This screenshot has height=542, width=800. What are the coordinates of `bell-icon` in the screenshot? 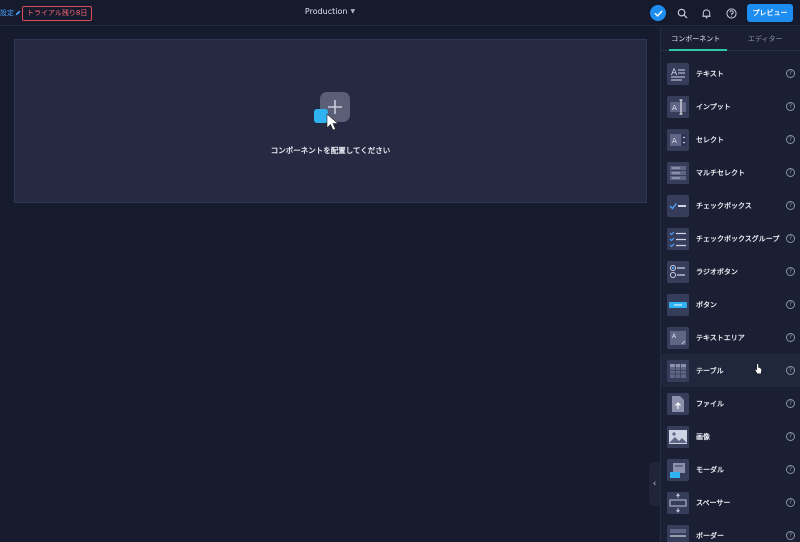 It's located at (706, 13).